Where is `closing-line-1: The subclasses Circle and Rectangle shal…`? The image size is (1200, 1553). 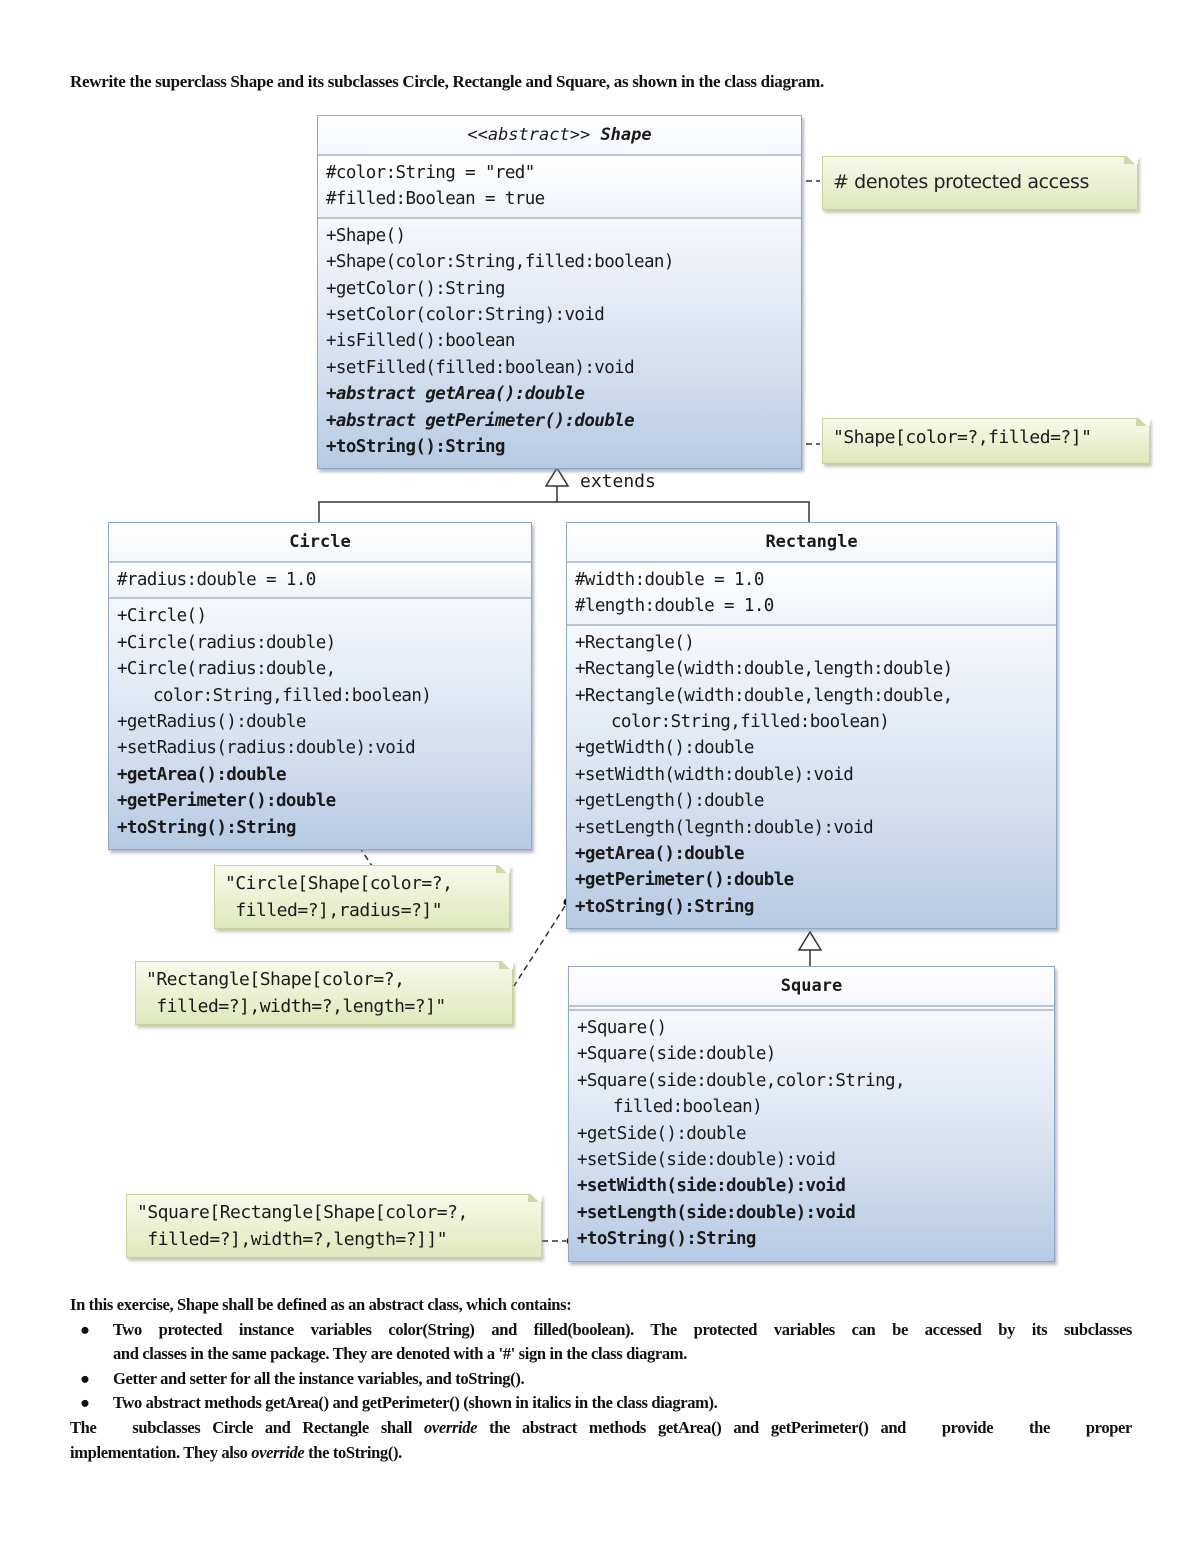
closing-line-1: The subclasses Circle and Rectangle shal… is located at coordinates (601, 1428).